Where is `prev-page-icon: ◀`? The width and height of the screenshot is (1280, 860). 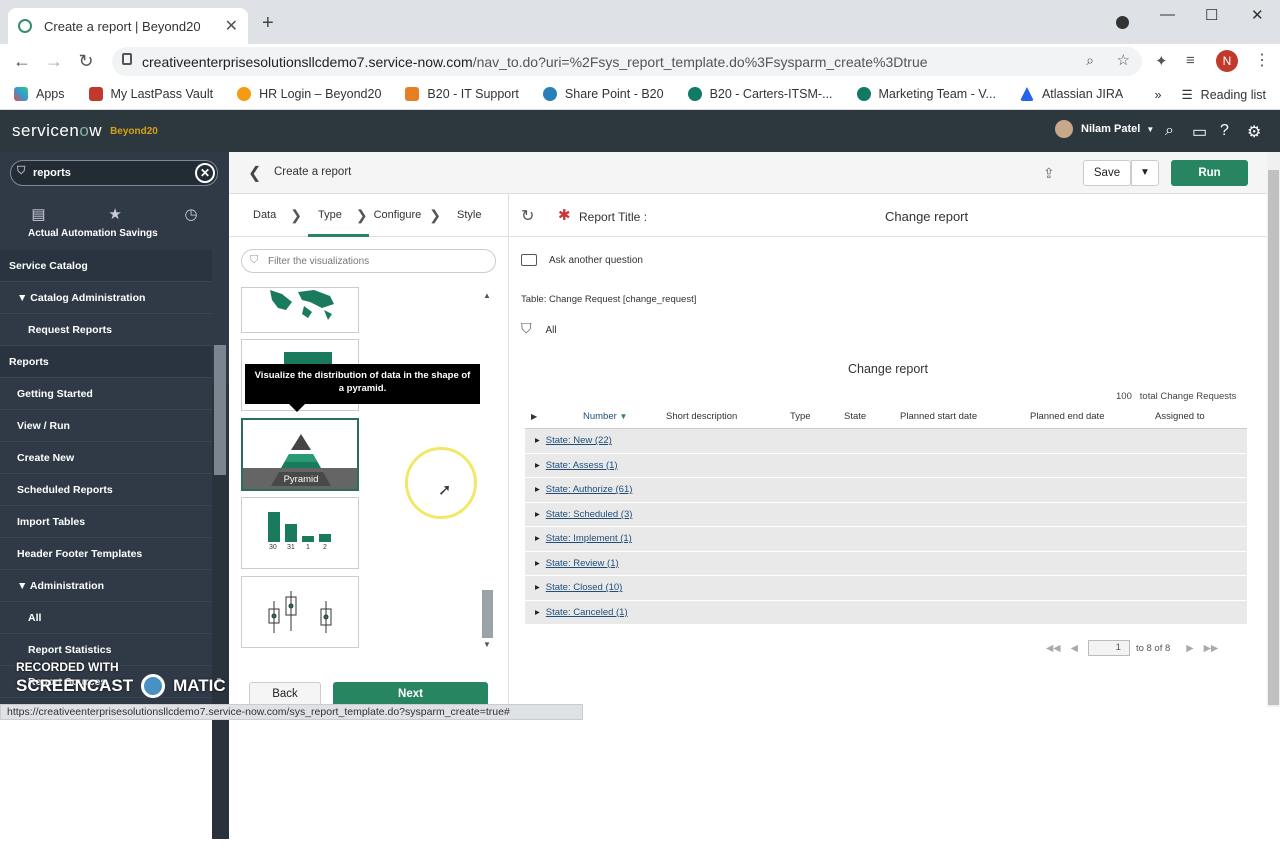
prev-page-icon: ◀ is located at coordinates (1074, 648).